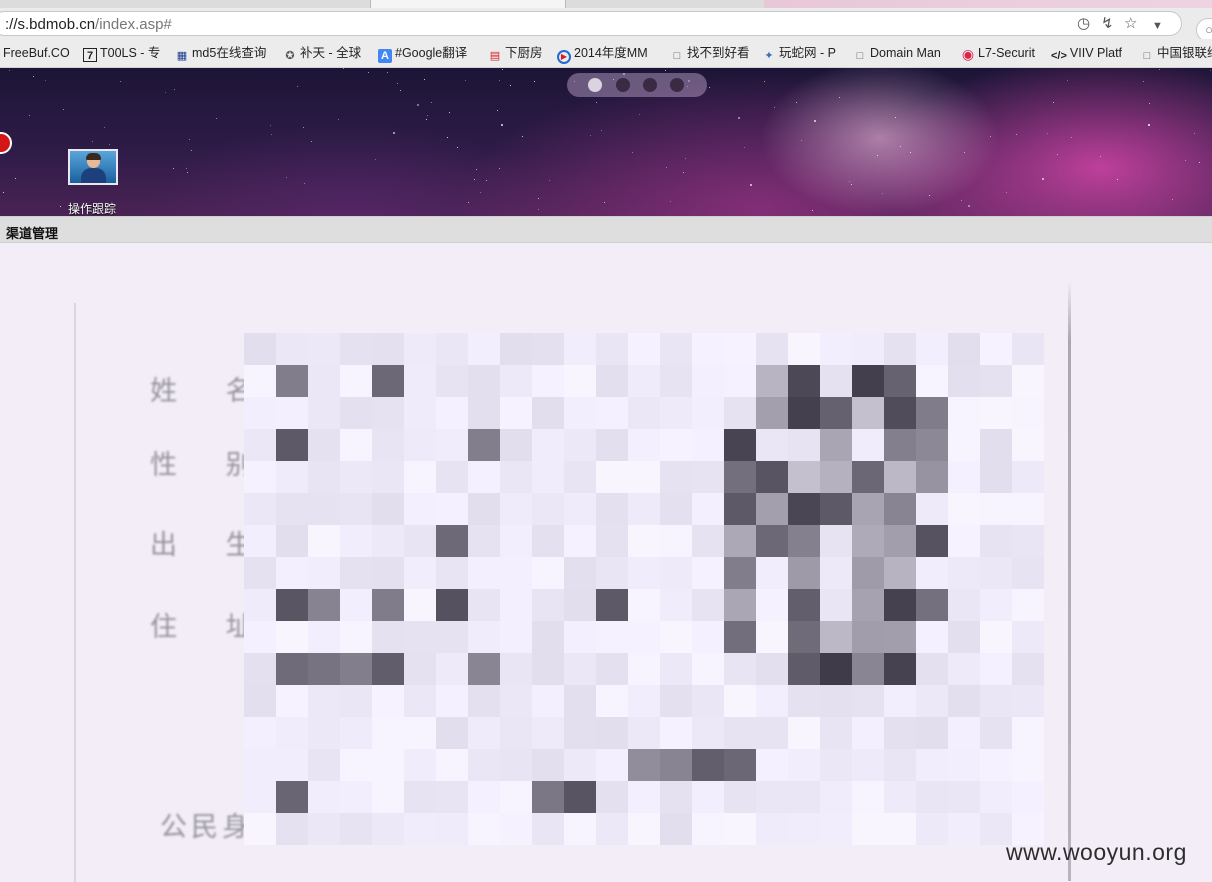 The image size is (1212, 882). I want to click on active-tab, so click(468, 4).